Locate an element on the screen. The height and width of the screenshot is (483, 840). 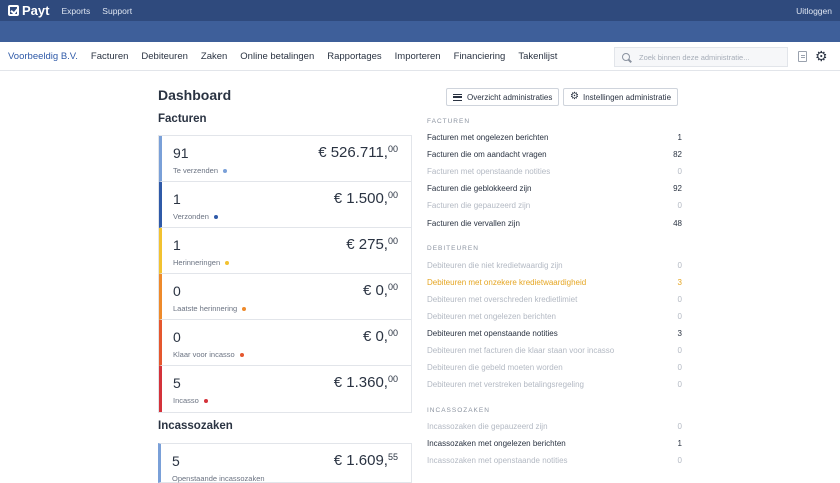
page-title: Dashboard is located at coordinates (195, 95).